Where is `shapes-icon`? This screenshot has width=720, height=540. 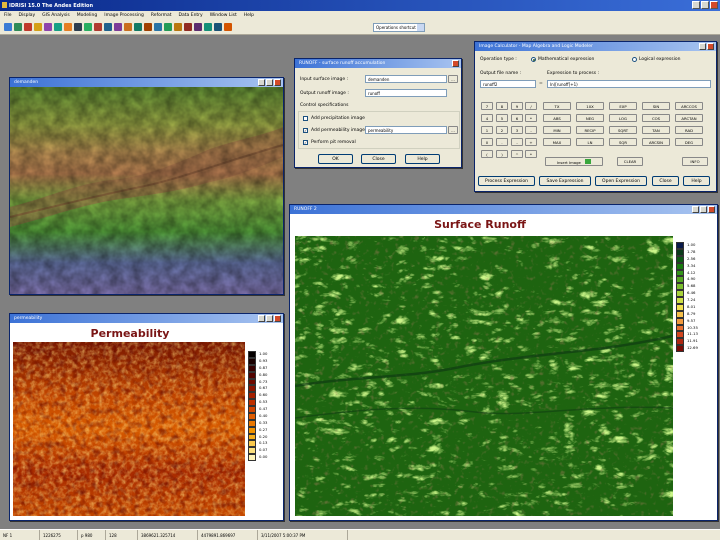 shapes-icon is located at coordinates (208, 27).